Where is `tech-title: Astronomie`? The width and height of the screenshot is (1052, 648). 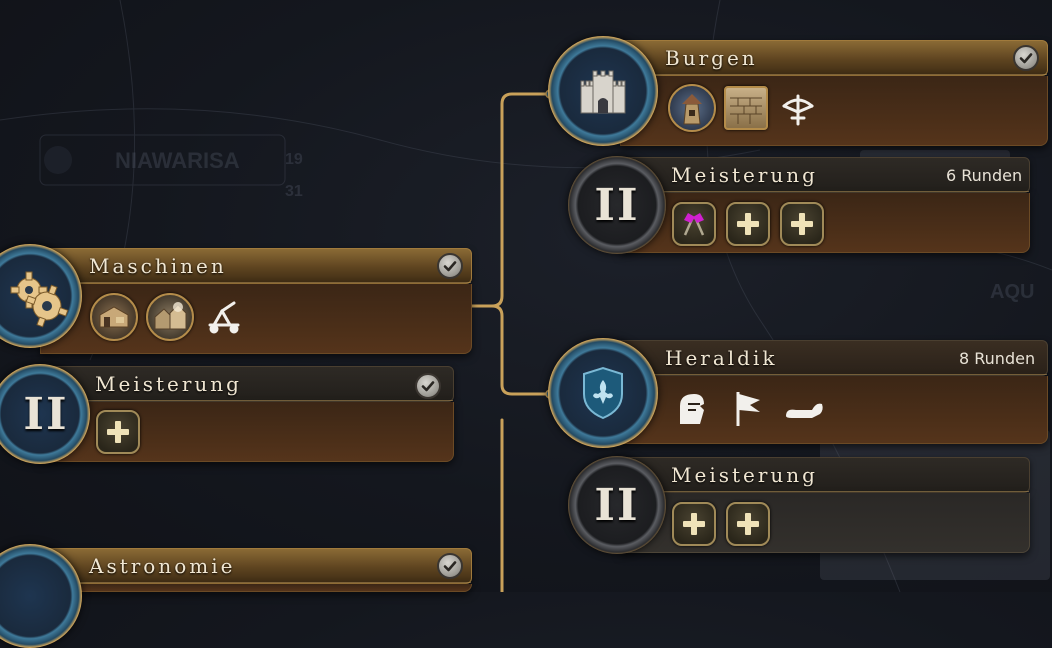
tech-title: Astronomie is located at coordinates (162, 566).